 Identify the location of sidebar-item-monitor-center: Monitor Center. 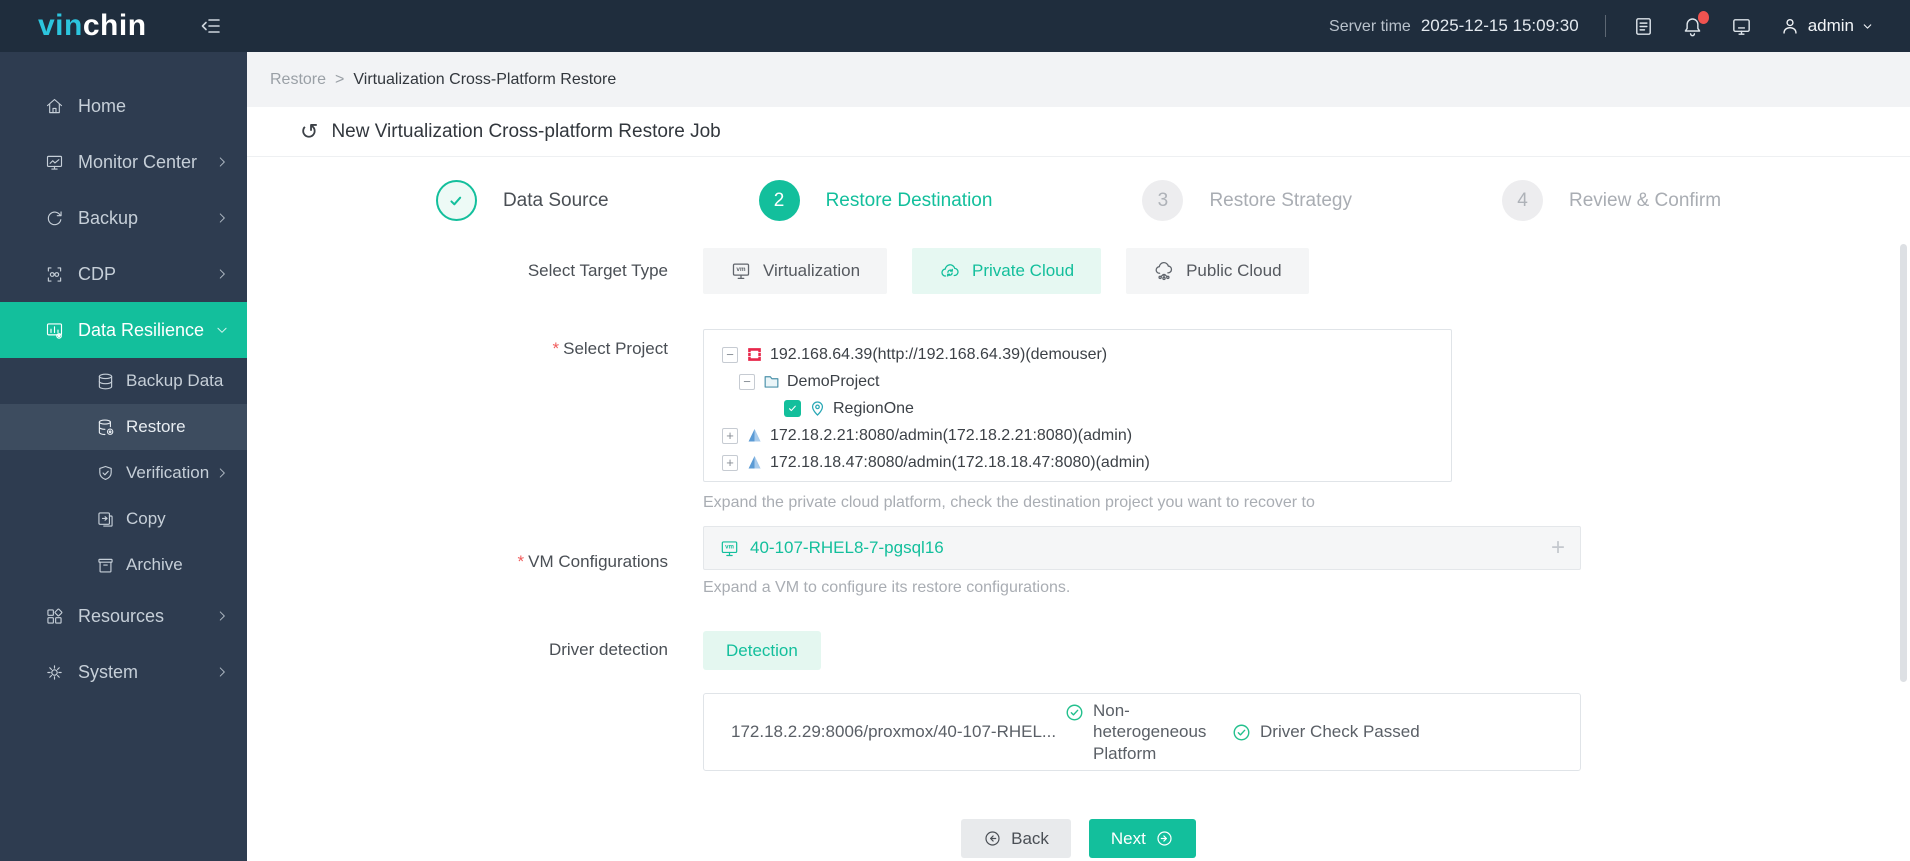
(123, 162).